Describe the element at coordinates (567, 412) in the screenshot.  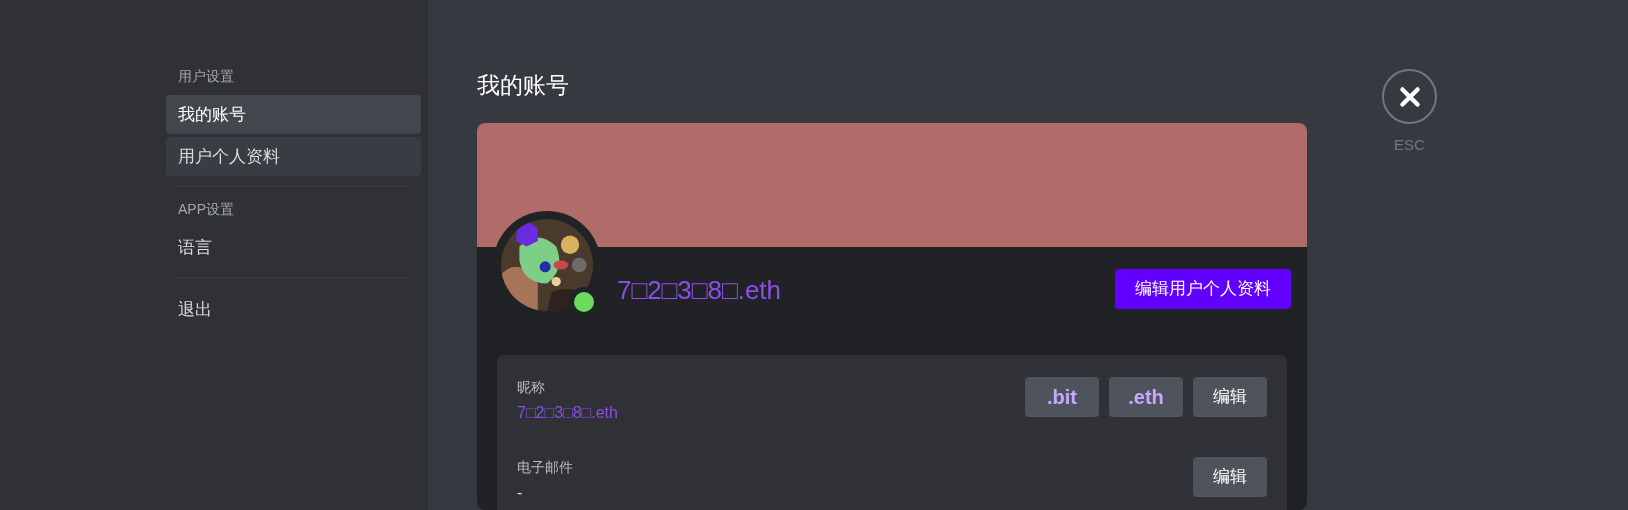
I see `field-value: 7□2□3□8□.eth` at that location.